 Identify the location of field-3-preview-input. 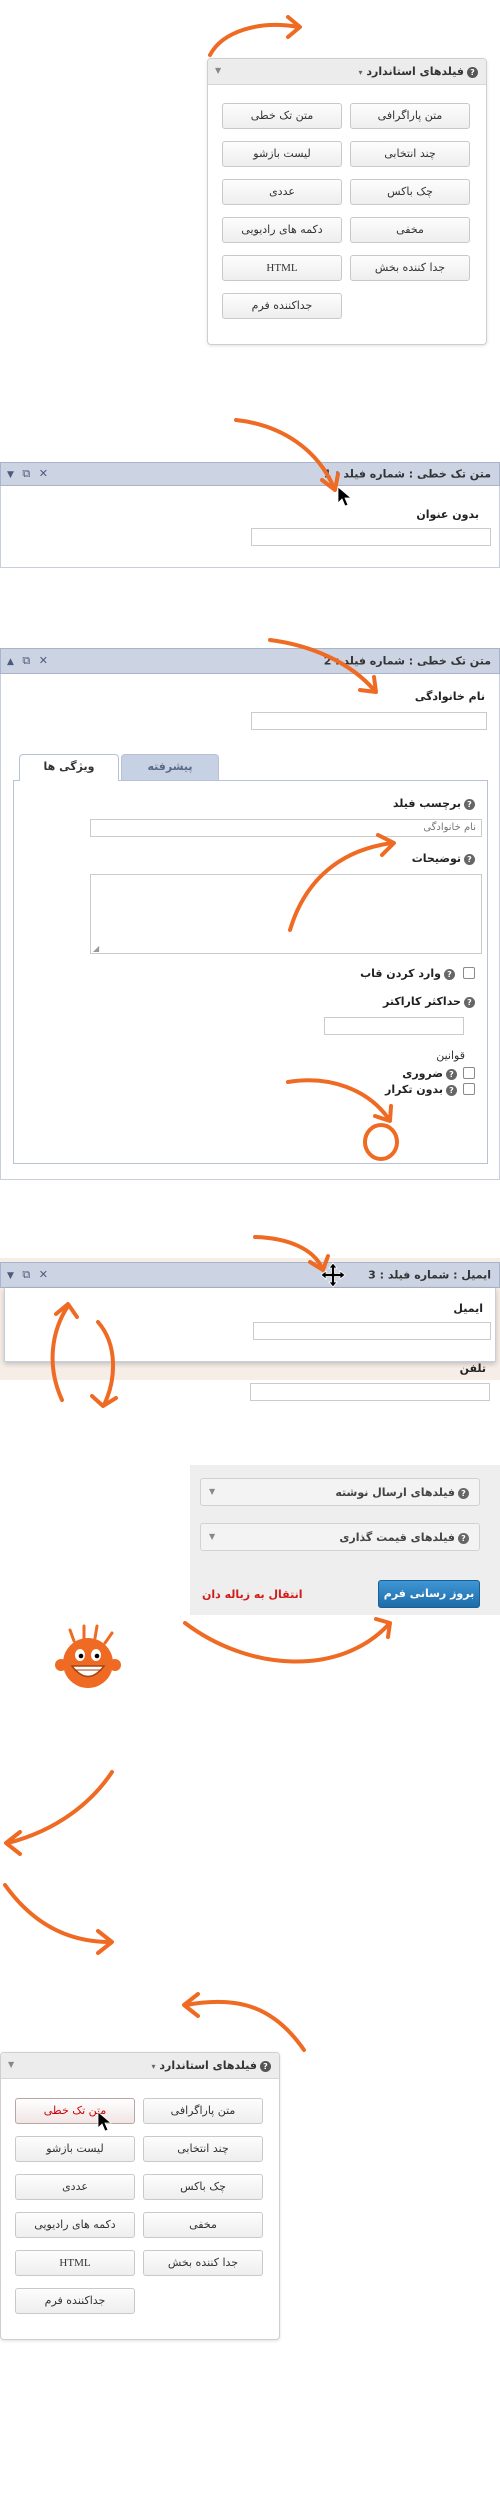
(372, 1331).